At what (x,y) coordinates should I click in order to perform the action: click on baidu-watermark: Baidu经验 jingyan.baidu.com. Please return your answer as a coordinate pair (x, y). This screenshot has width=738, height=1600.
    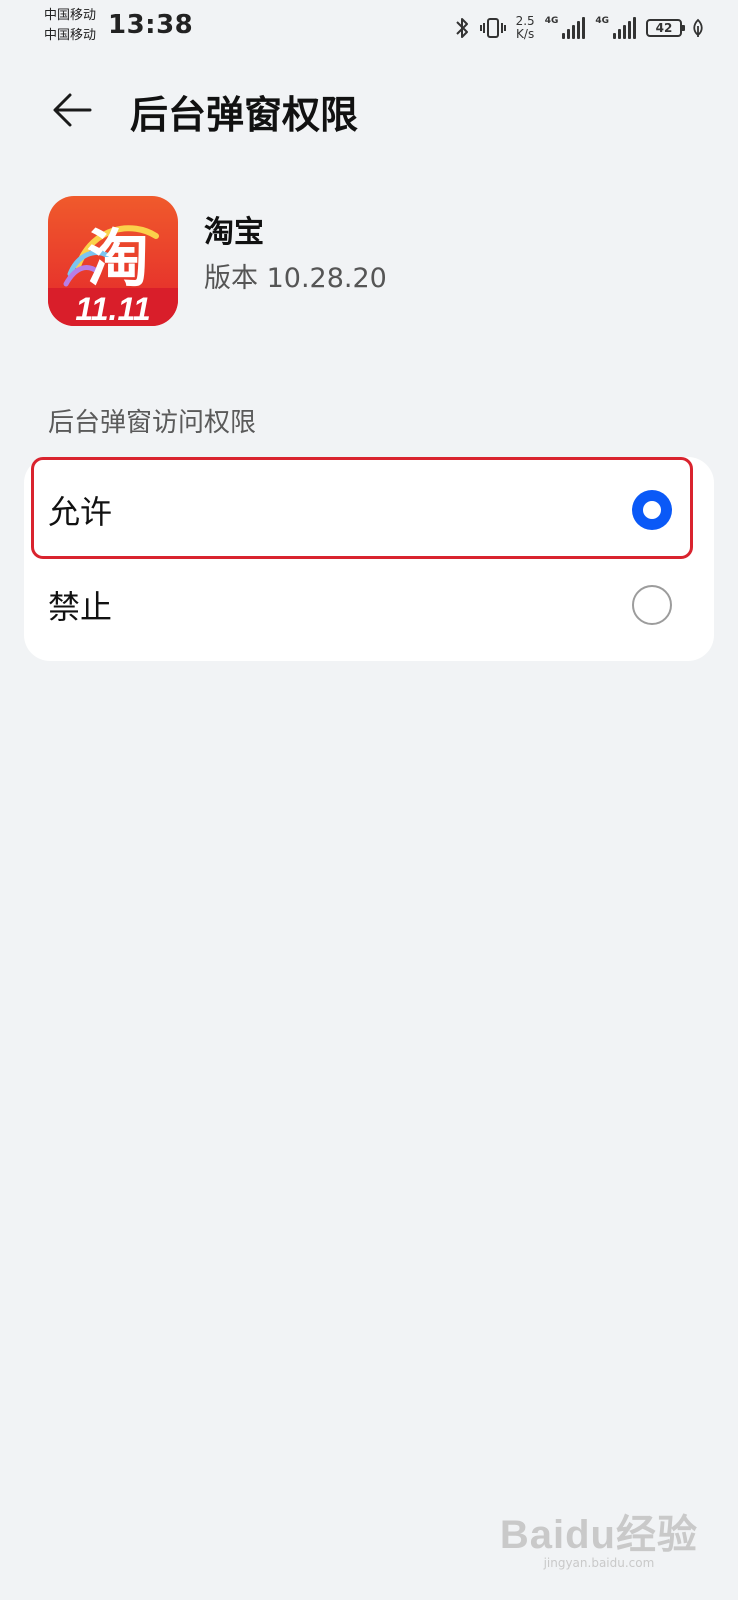
    Looking at the image, I should click on (599, 1536).